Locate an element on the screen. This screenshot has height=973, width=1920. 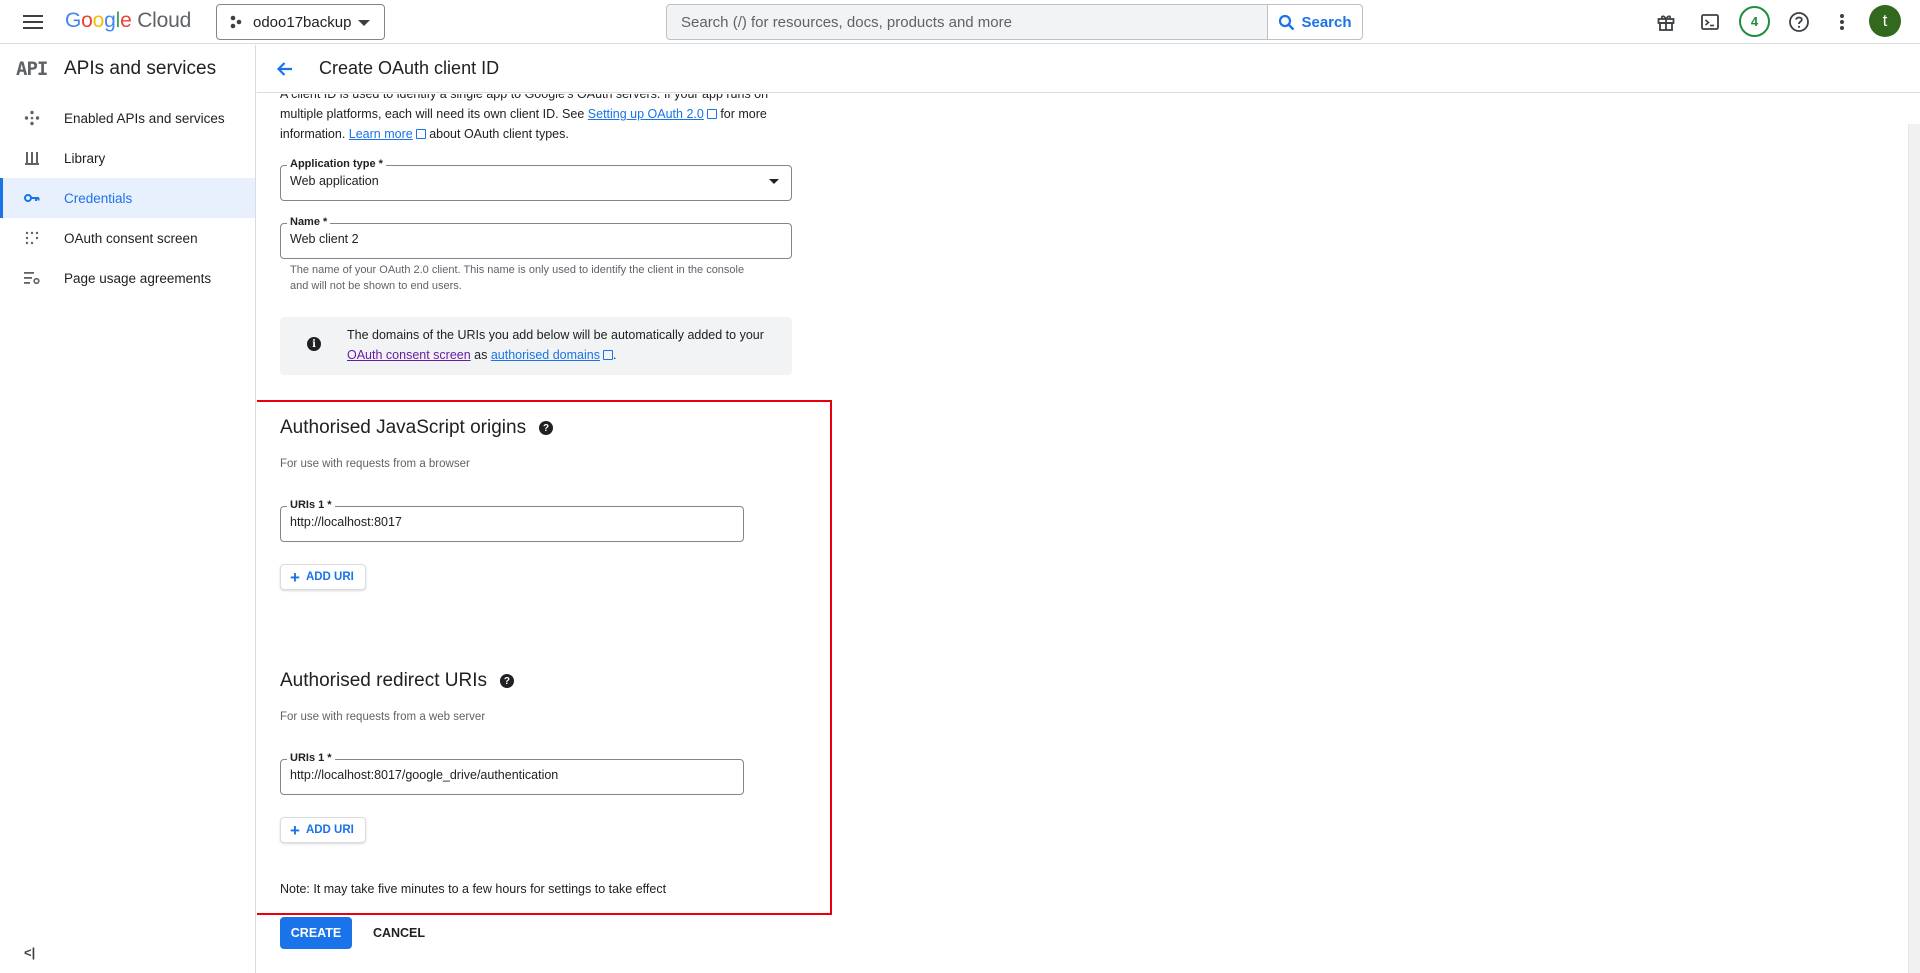
intro-text-fragment: for more is located at coordinates (741, 114).